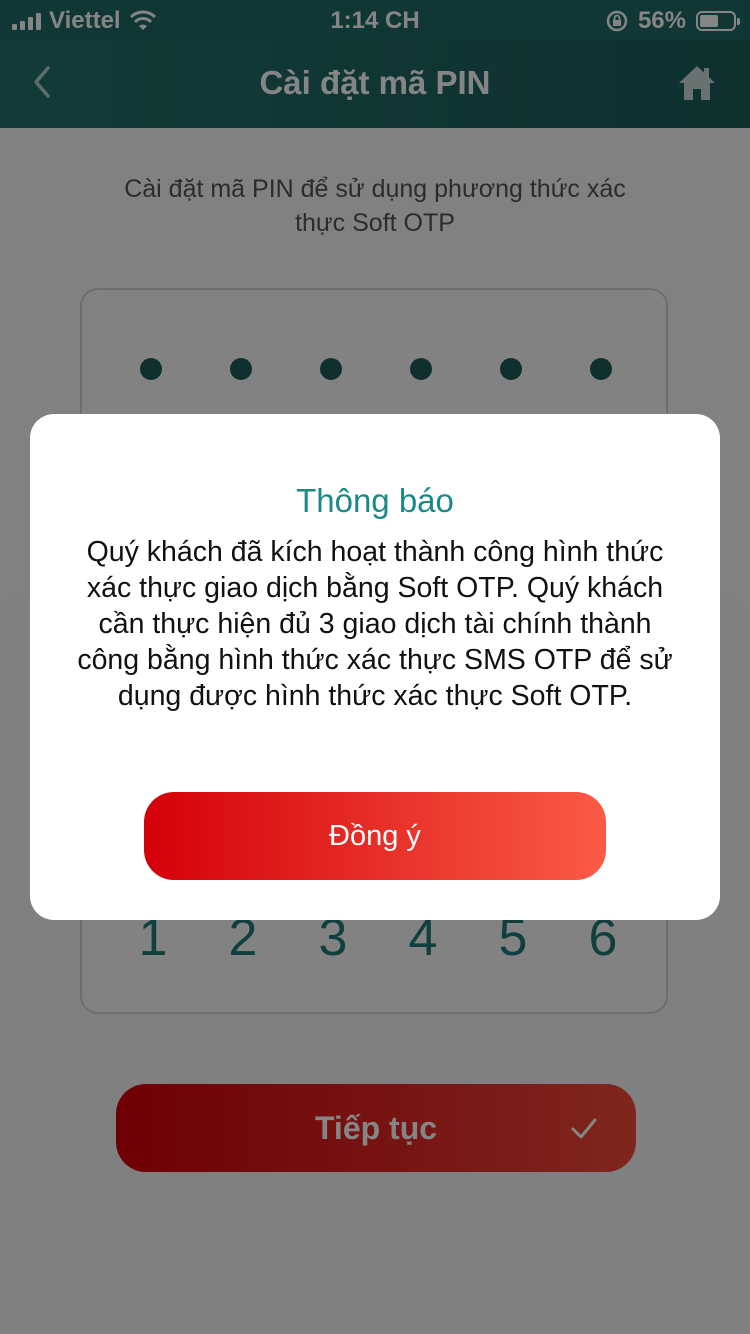 The width and height of the screenshot is (750, 1334). I want to click on dialog-title: Thông báo, so click(375, 500).